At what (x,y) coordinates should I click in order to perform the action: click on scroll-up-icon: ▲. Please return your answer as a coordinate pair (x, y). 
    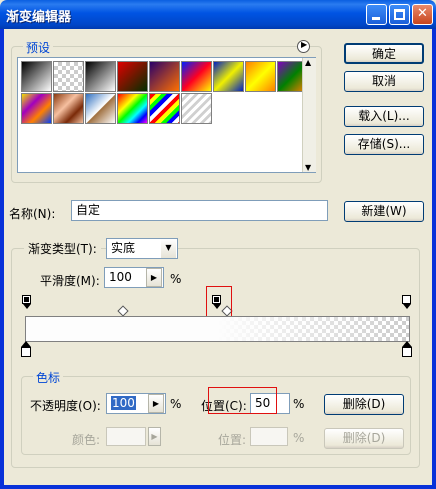
    Looking at the image, I should click on (308, 62).